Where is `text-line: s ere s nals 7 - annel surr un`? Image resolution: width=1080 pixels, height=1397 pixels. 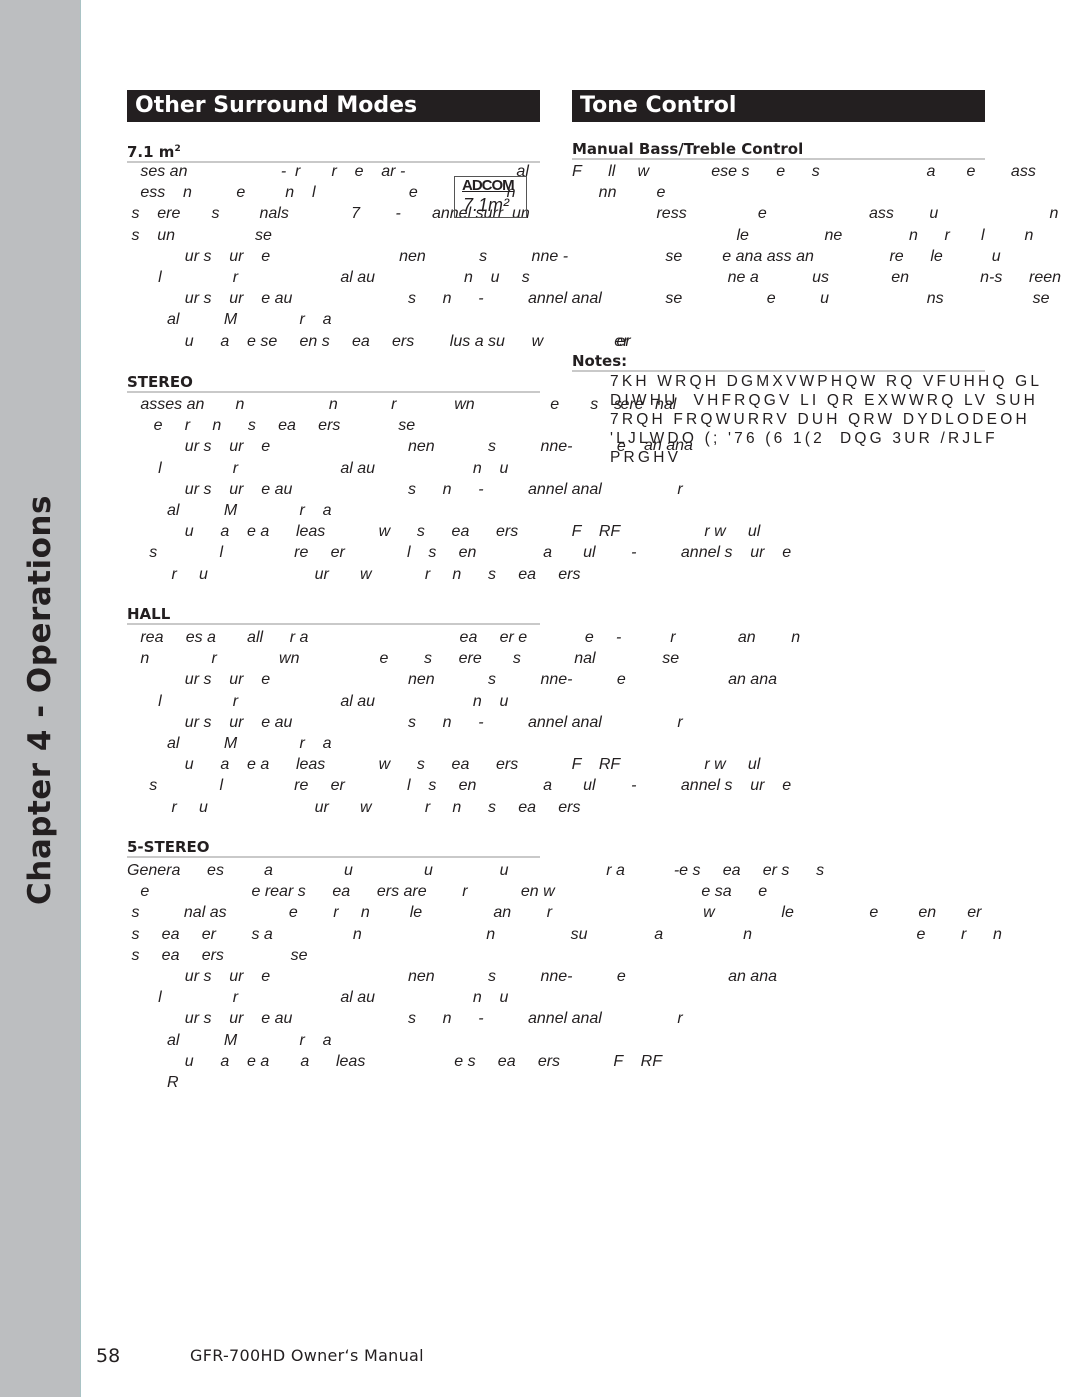 text-line: s ere s nals 7 - annel surr un is located at coordinates (328, 214).